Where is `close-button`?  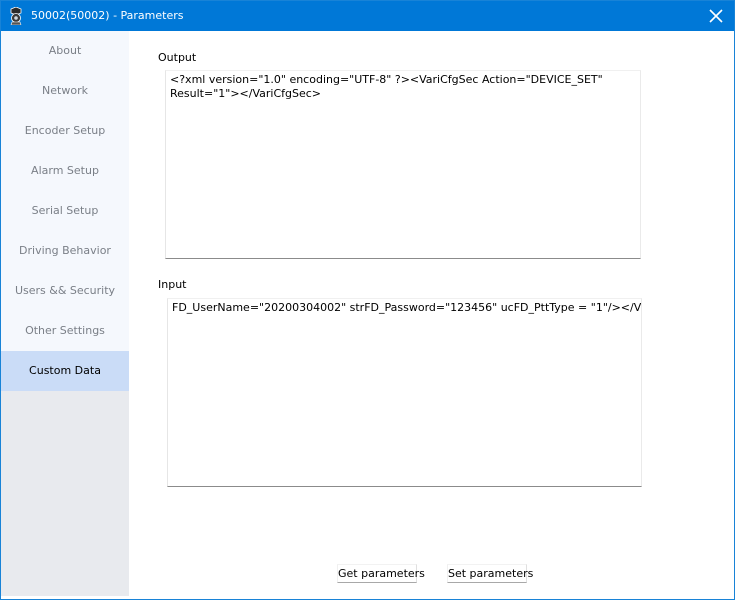
close-button is located at coordinates (716, 16).